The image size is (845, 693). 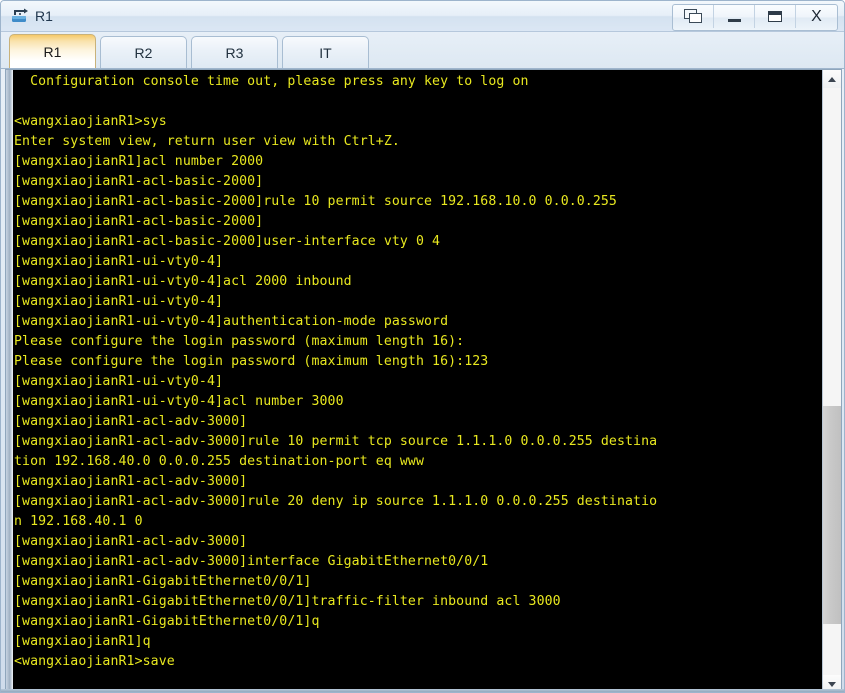 What do you see at coordinates (167, 621) in the screenshot?
I see `console-line: [wangxiaojianR1-GigabitEthernet0/0/1]q` at bounding box center [167, 621].